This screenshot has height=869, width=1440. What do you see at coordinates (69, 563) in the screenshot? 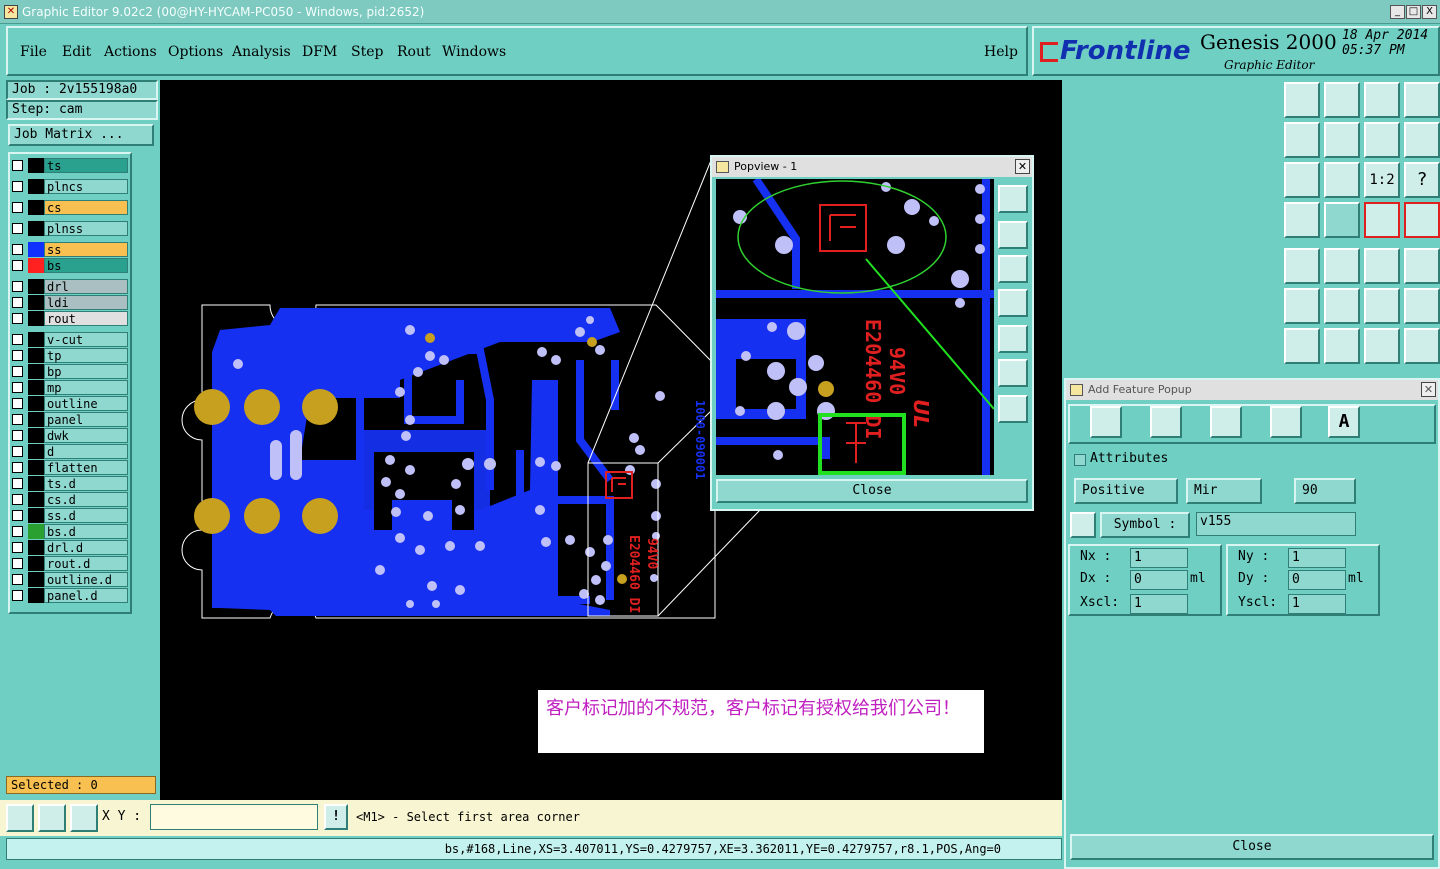
I see `layer-row-rout.d: rout.d` at bounding box center [69, 563].